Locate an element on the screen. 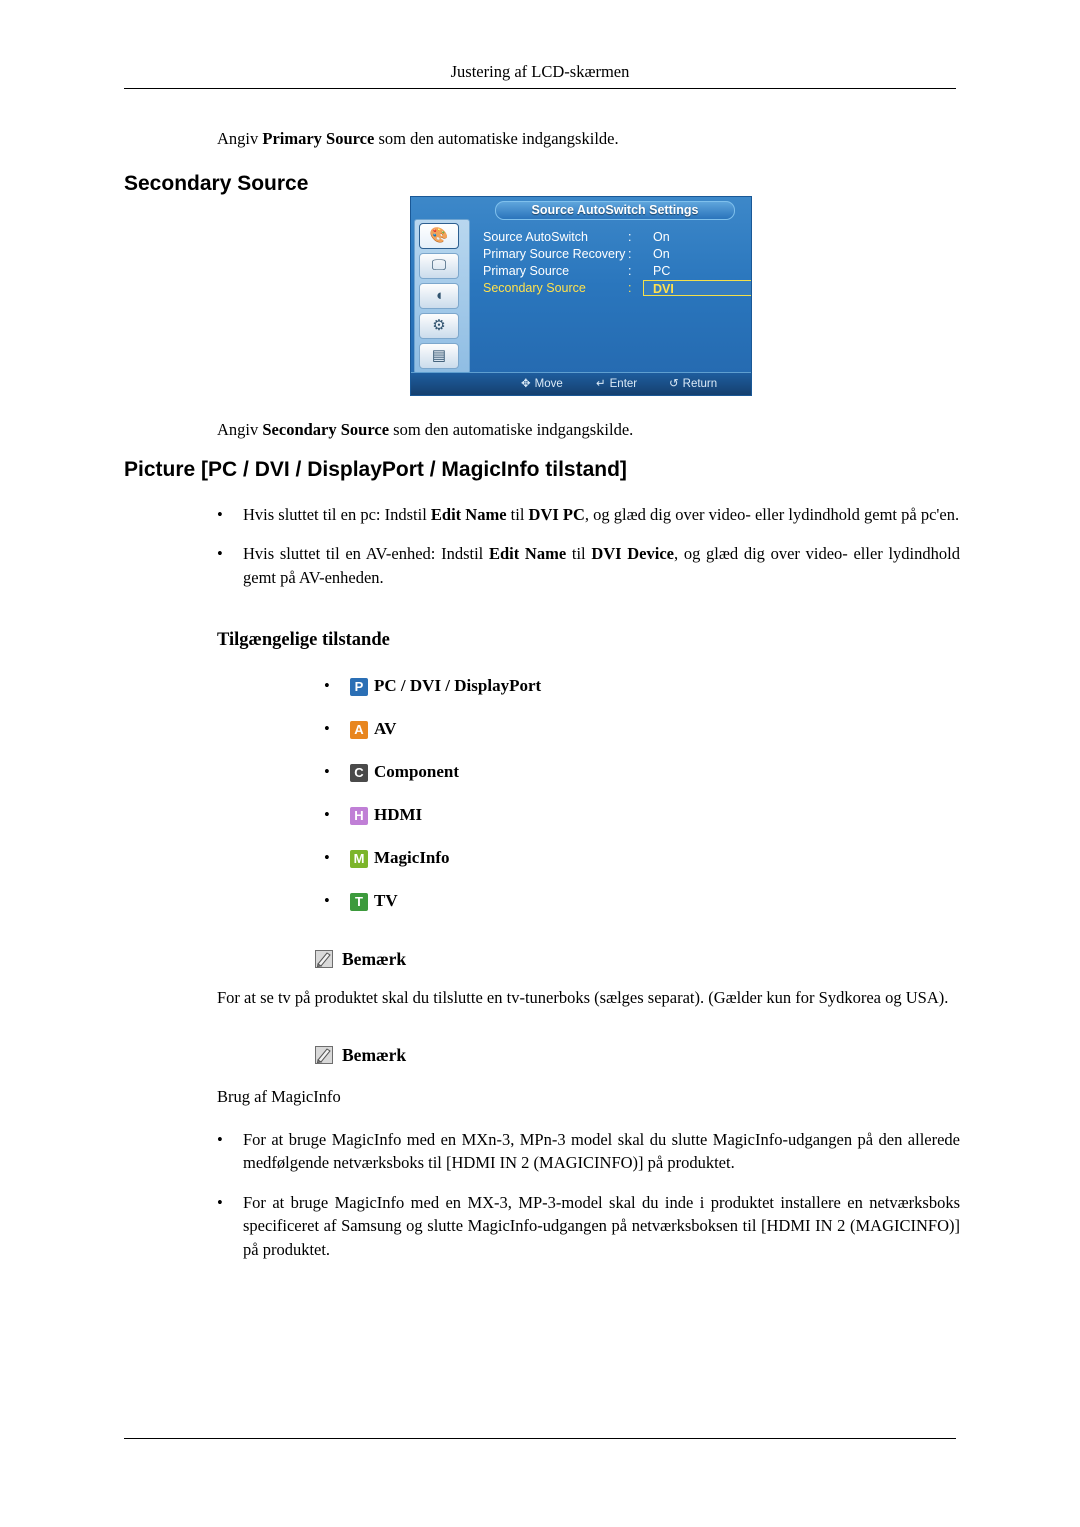 This screenshot has width=1080, height=1527. intro-bold: Primary Source is located at coordinates (318, 138).